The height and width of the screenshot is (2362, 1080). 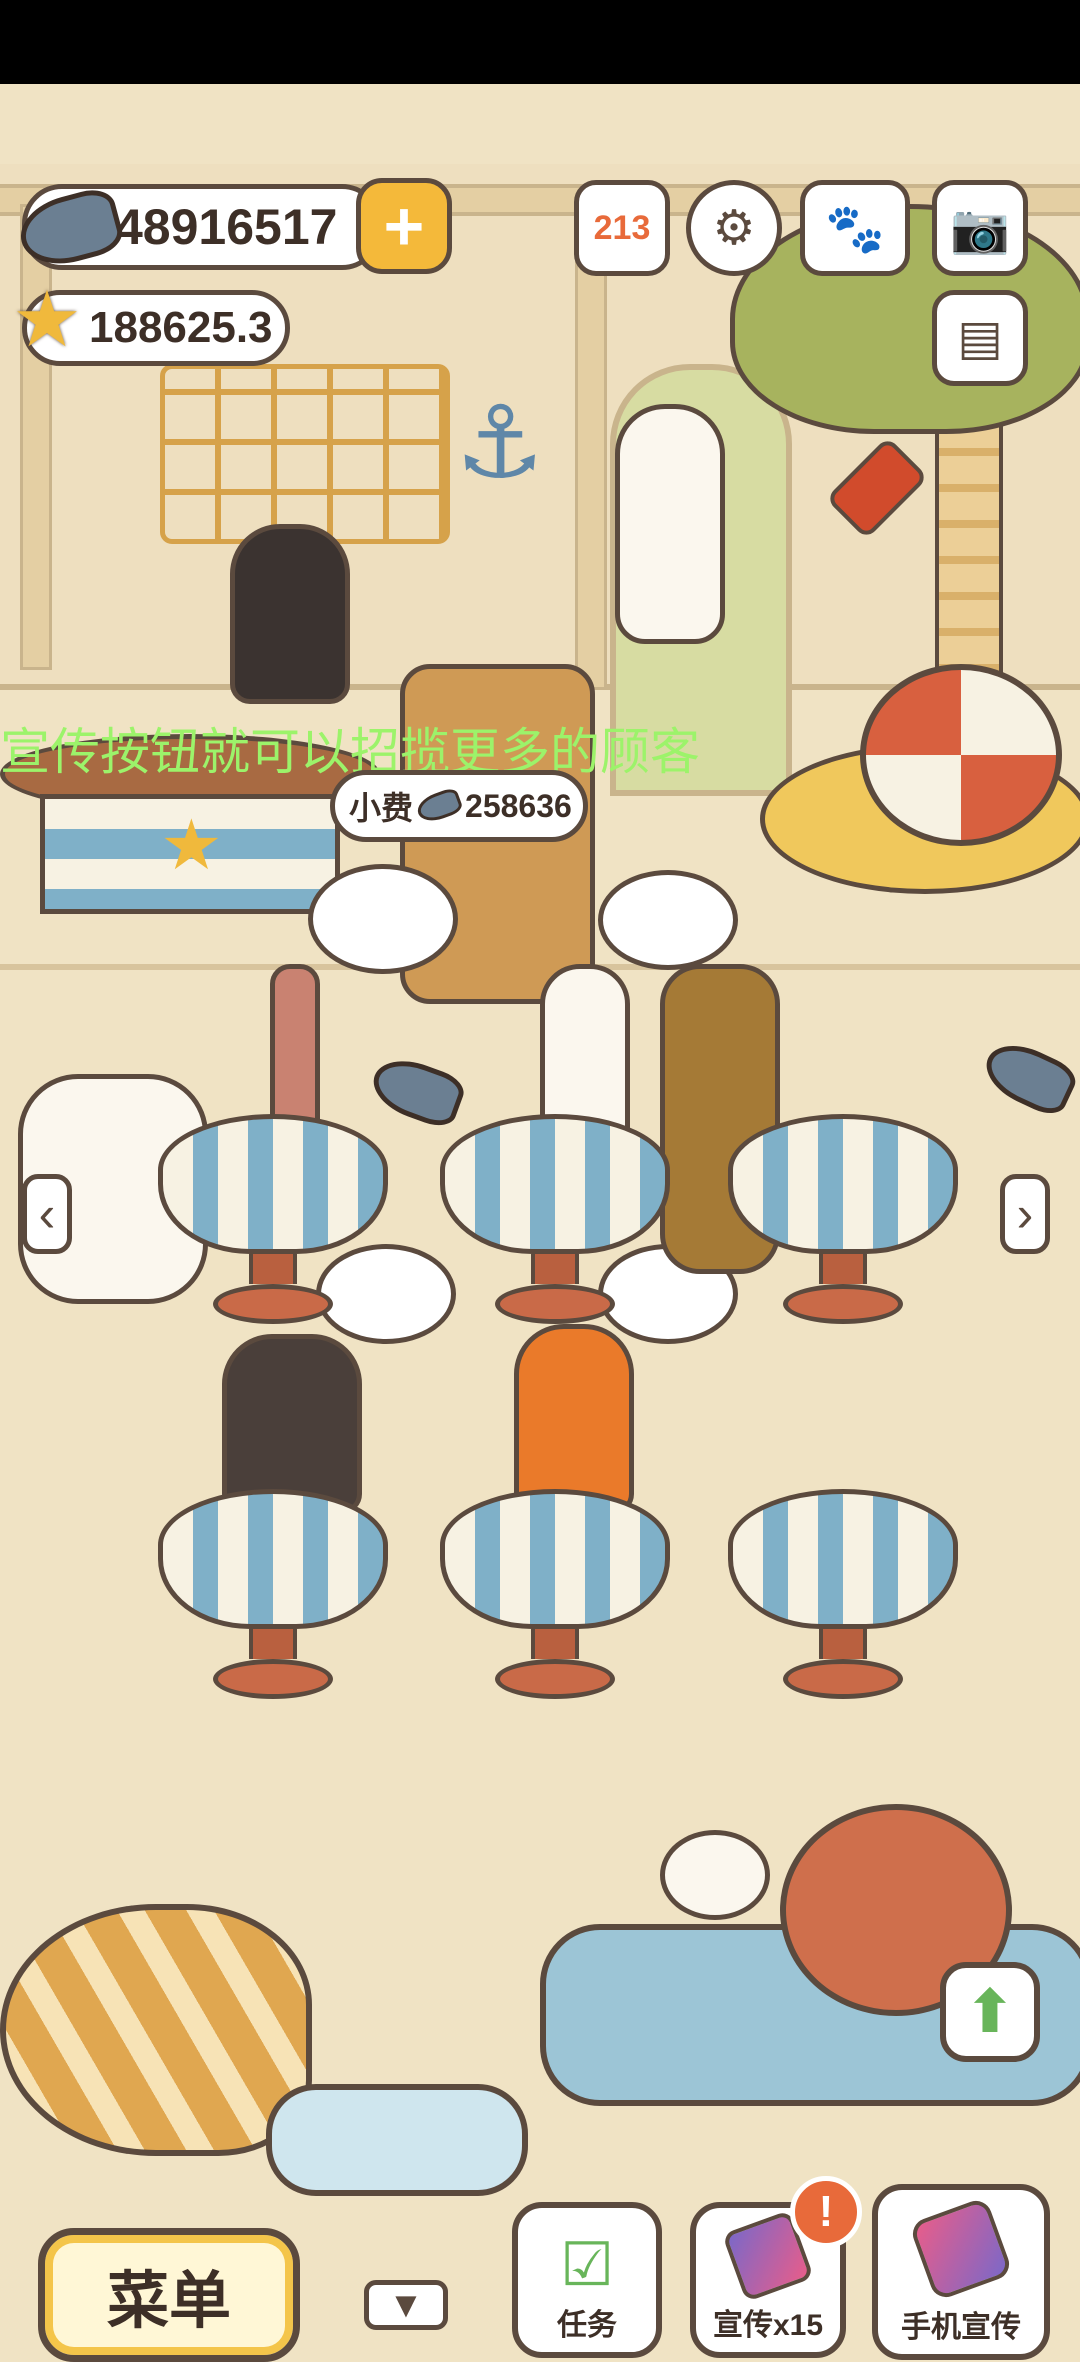 What do you see at coordinates (1025, 1214) in the screenshot?
I see `scroll-right-arrow: ›` at bounding box center [1025, 1214].